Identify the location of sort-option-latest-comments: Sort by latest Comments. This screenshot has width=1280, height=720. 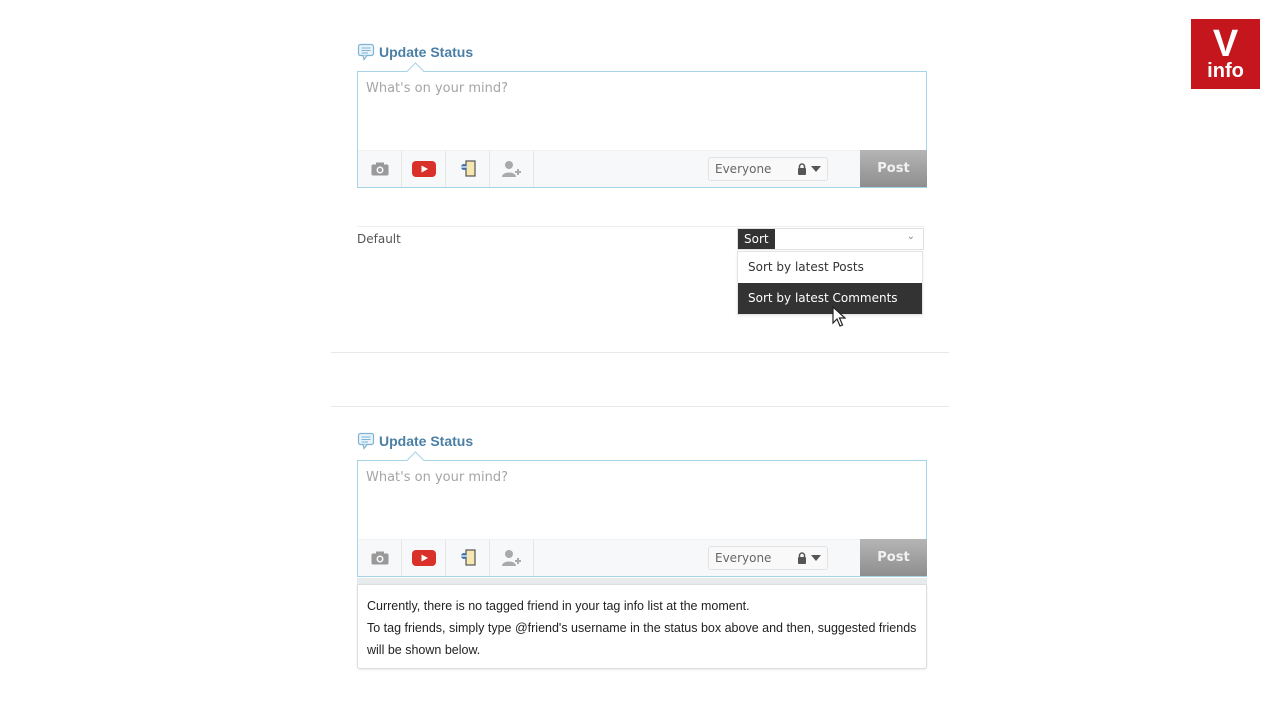
(830, 298).